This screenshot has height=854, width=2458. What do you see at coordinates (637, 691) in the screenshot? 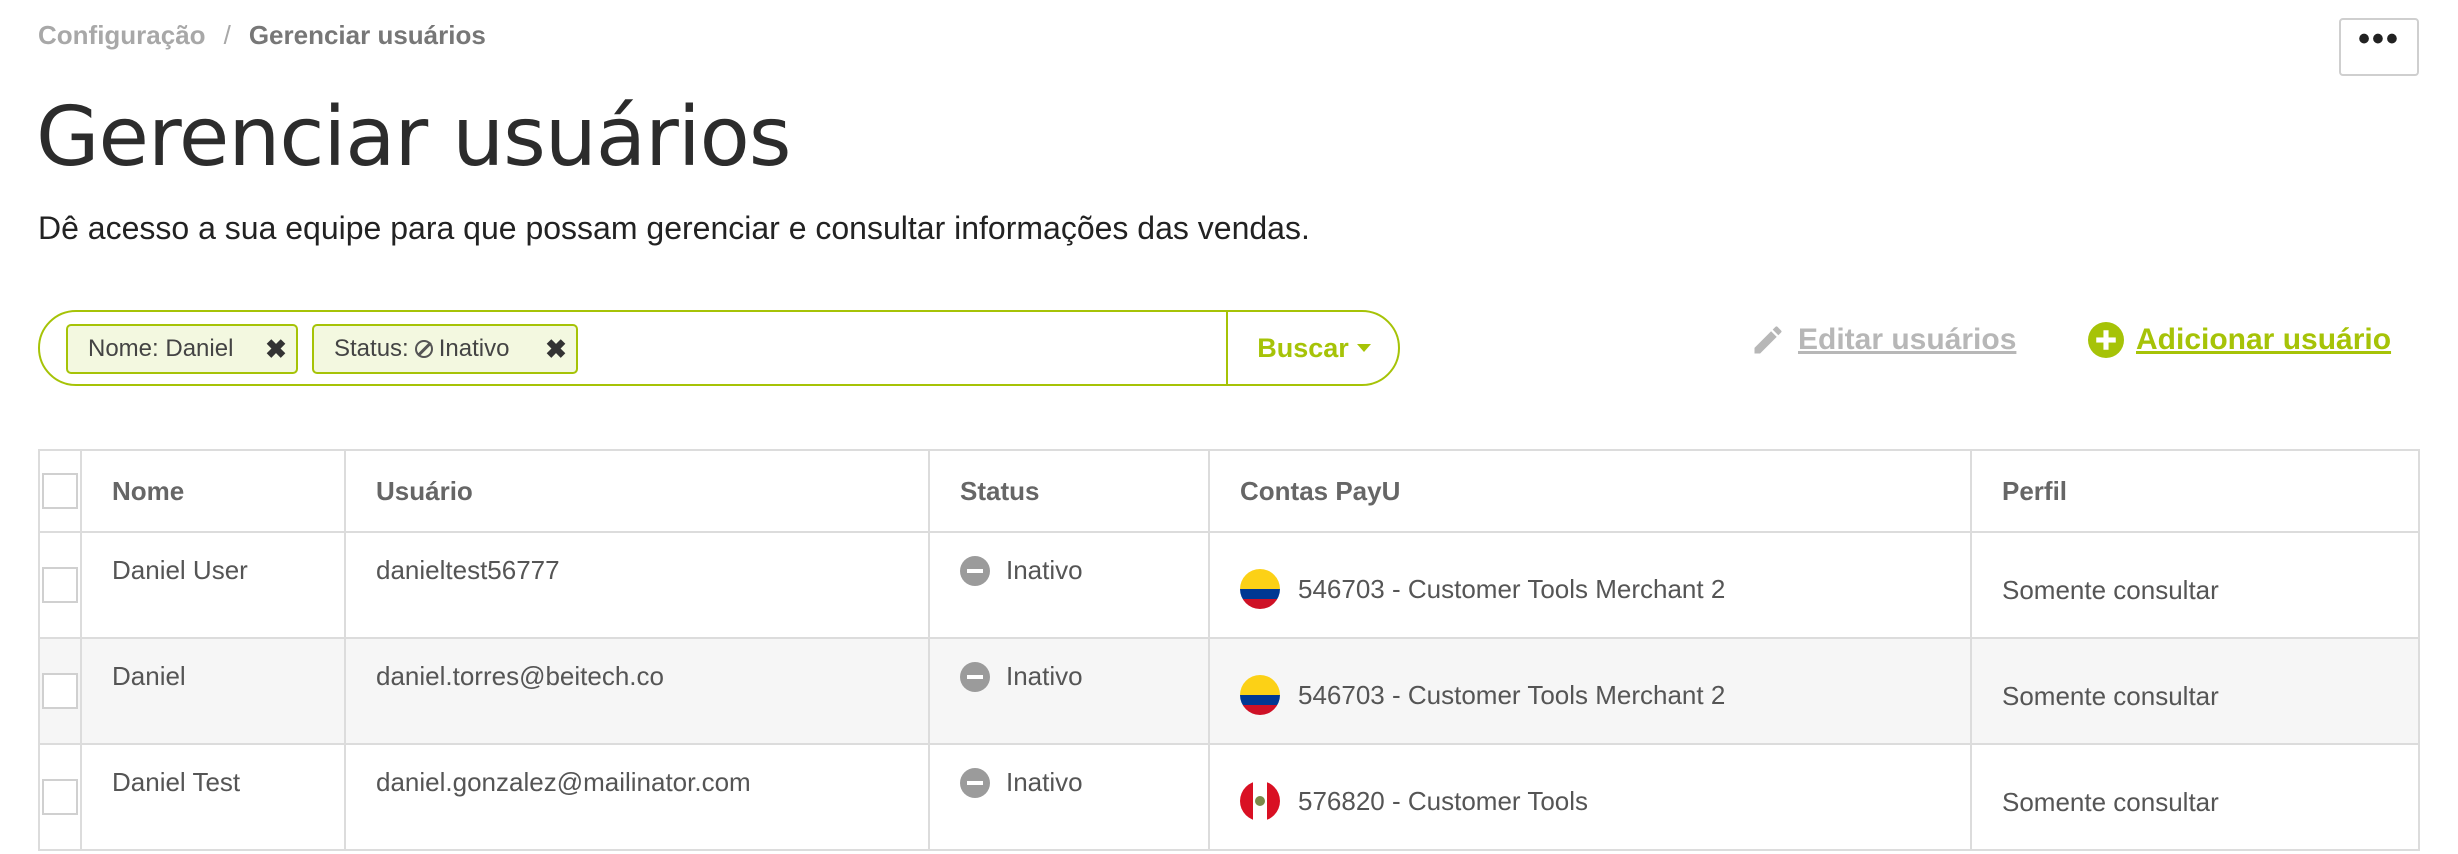
I see `user-login: daniel.torres@beitech.co` at bounding box center [637, 691].